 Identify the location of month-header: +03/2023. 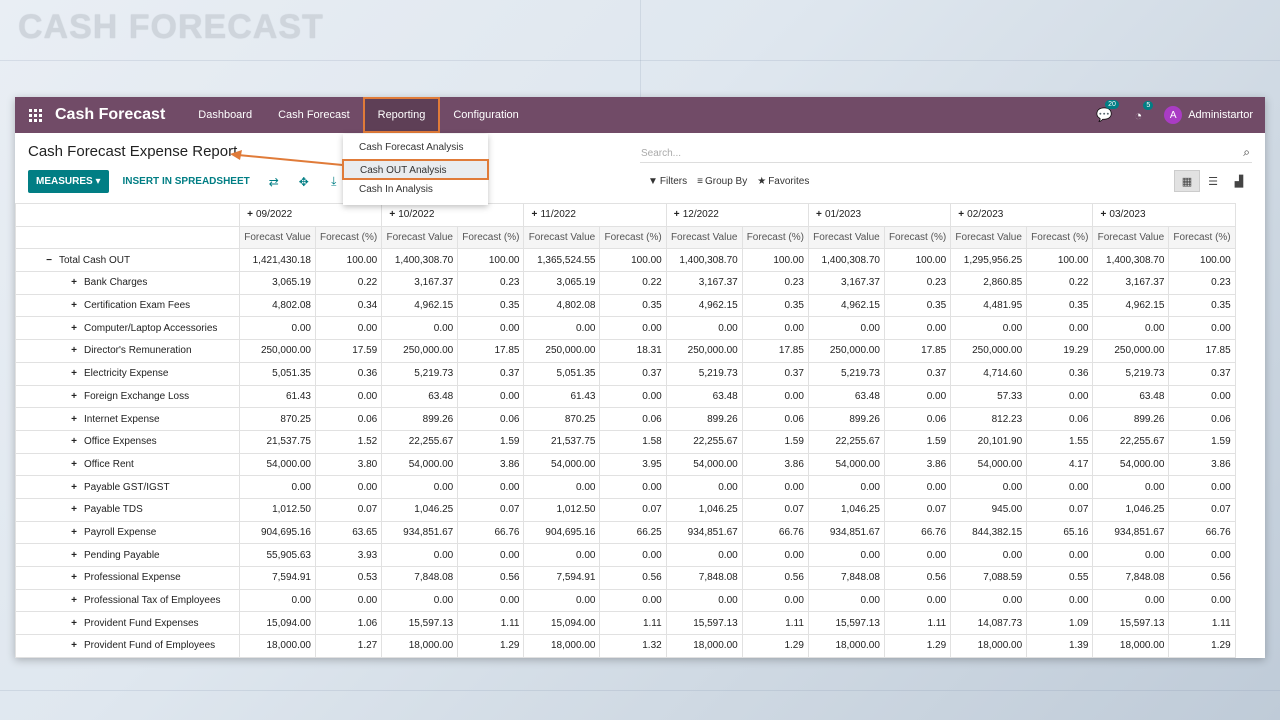
(1164, 215).